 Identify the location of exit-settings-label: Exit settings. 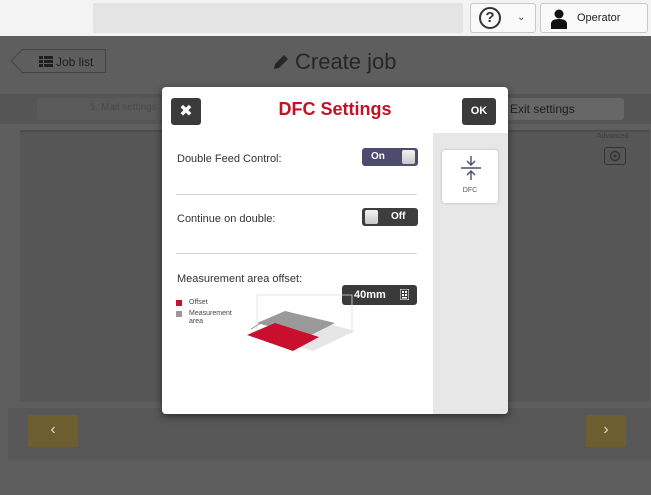
(542, 109).